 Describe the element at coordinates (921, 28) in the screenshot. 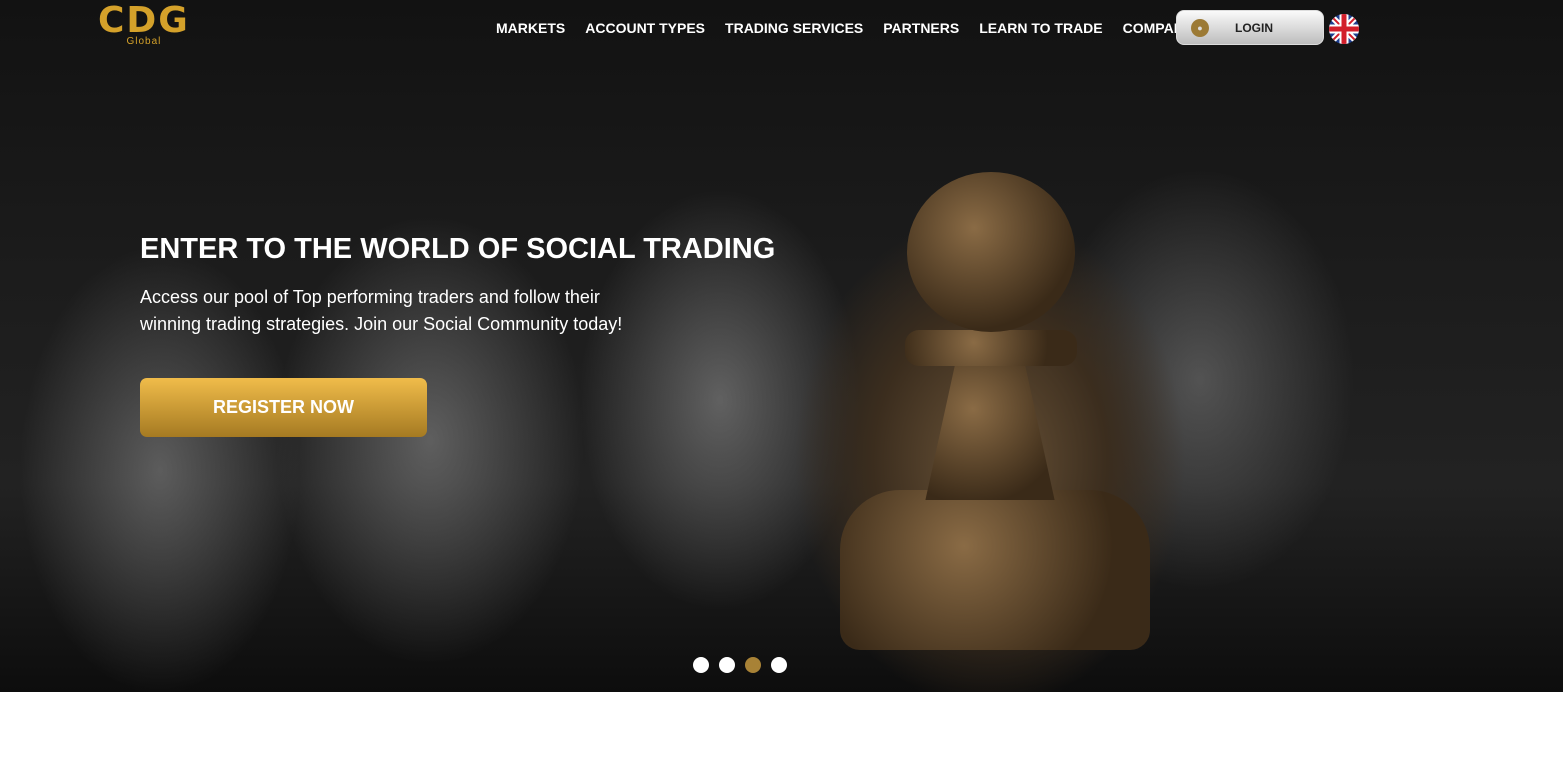

I see `nav-partners: PARTNERS` at that location.